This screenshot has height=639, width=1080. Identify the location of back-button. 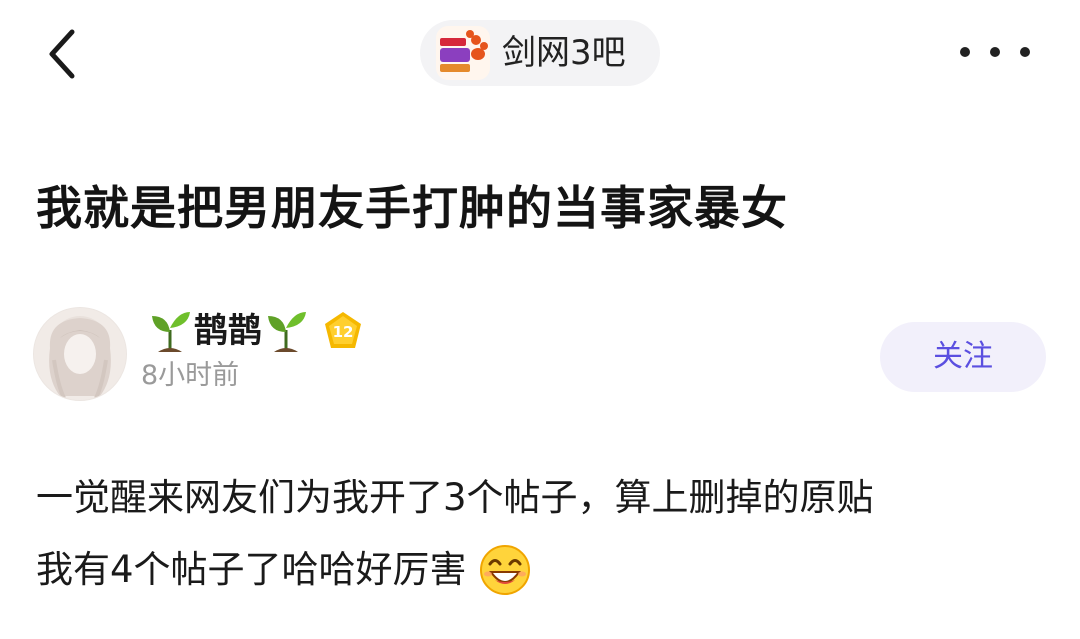
(65, 54).